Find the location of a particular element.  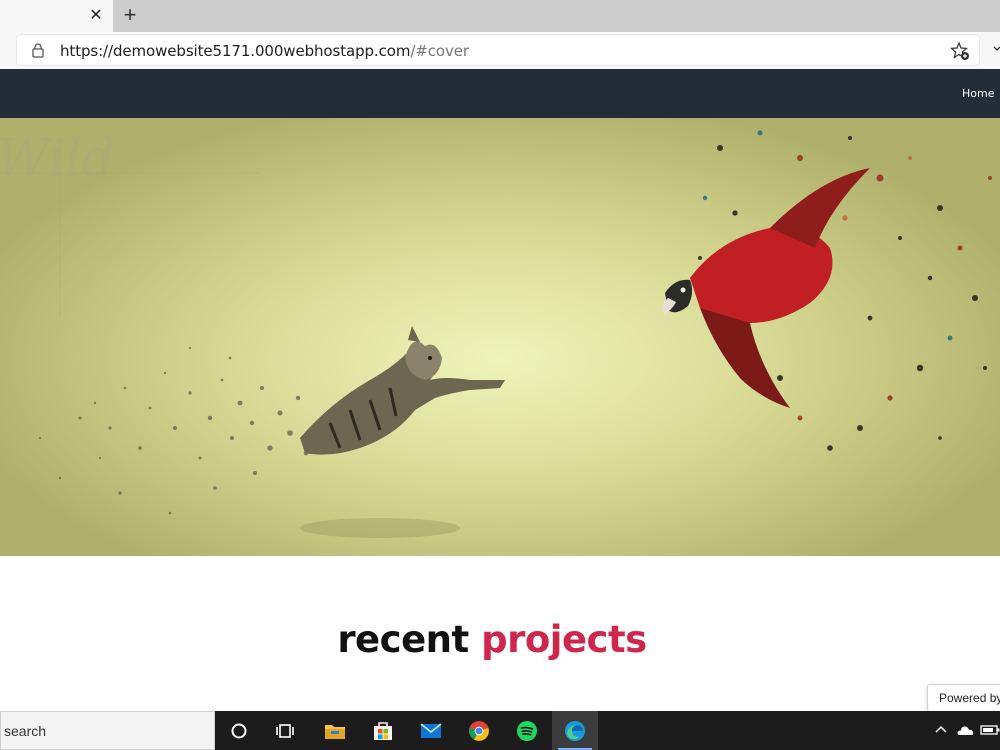

onedrive-icon is located at coordinates (965, 730).